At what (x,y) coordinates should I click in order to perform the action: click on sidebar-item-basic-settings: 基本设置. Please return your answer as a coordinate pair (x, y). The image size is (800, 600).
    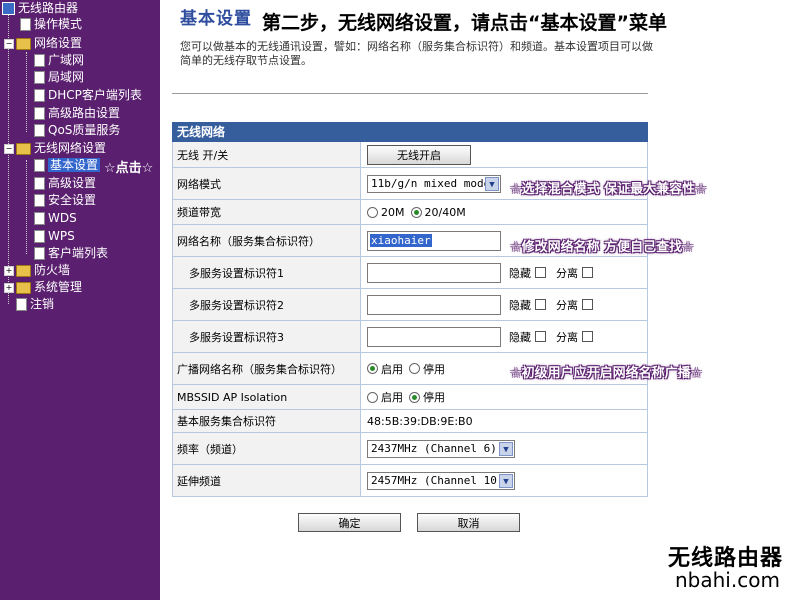
    Looking at the image, I should click on (67, 165).